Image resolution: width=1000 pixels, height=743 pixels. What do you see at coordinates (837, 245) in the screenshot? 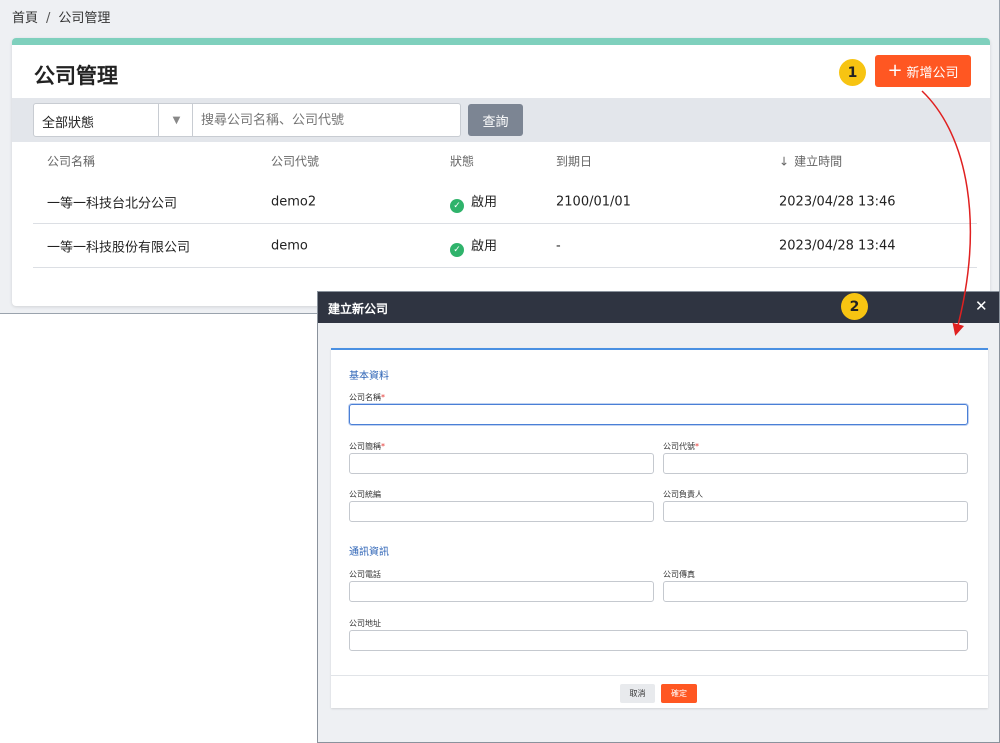
I see `cell-created-time: 2023/04/28 13:44` at bounding box center [837, 245].